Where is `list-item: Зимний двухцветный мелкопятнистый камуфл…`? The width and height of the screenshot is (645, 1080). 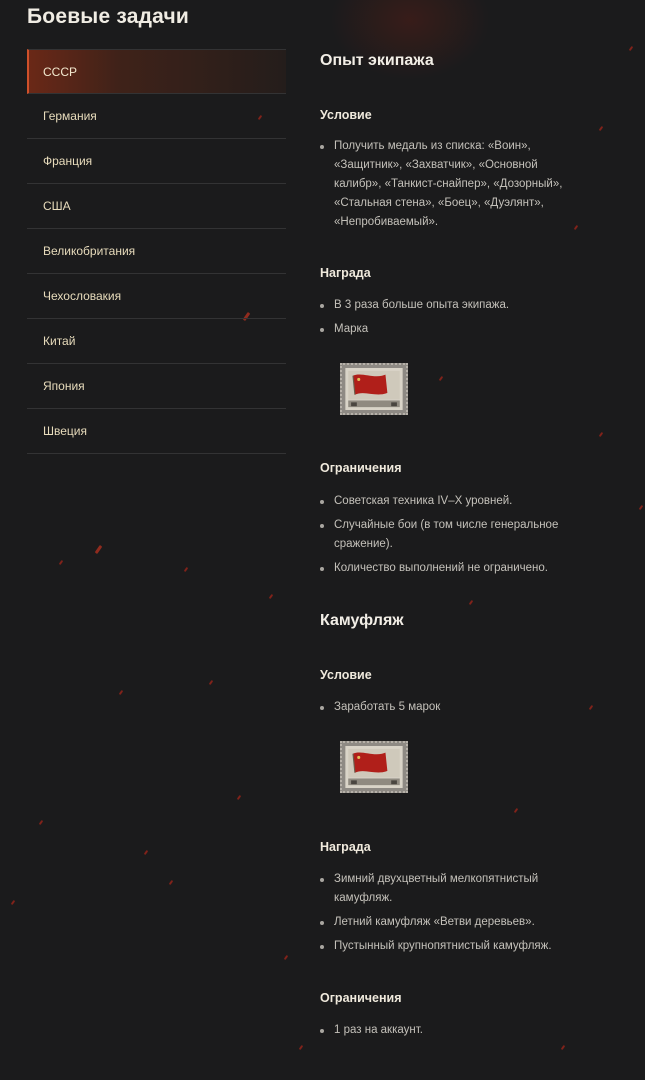
list-item: Зимний двухцветный мелкопятнистый камуфл… is located at coordinates (450, 889).